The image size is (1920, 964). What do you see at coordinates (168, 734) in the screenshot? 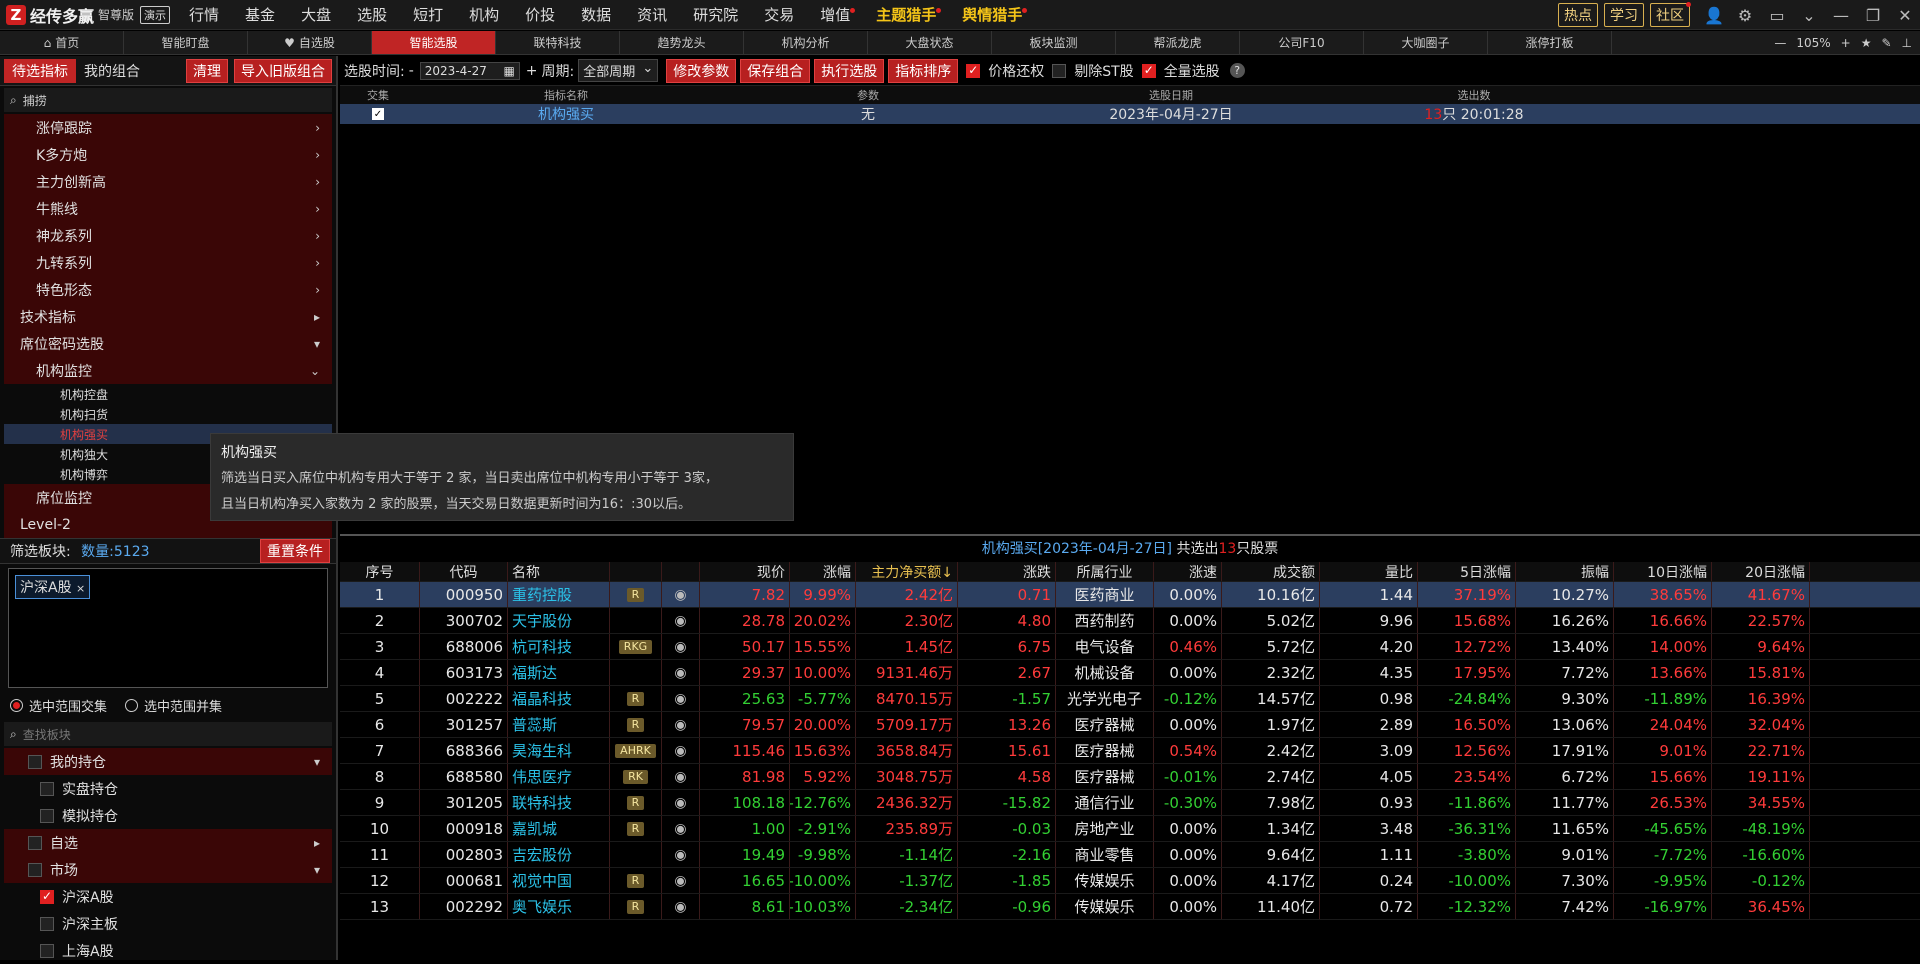
I see `block-search: ⌕ 查找板块` at bounding box center [168, 734].